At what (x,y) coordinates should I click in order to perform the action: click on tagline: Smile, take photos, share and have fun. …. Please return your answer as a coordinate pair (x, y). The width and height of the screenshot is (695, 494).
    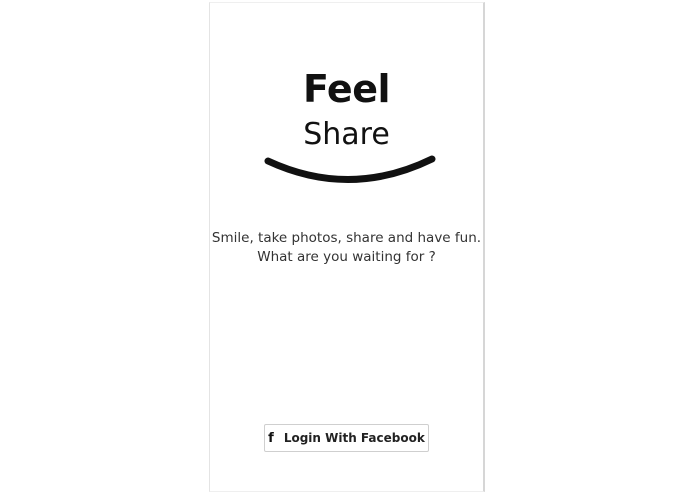
    Looking at the image, I should click on (346, 248).